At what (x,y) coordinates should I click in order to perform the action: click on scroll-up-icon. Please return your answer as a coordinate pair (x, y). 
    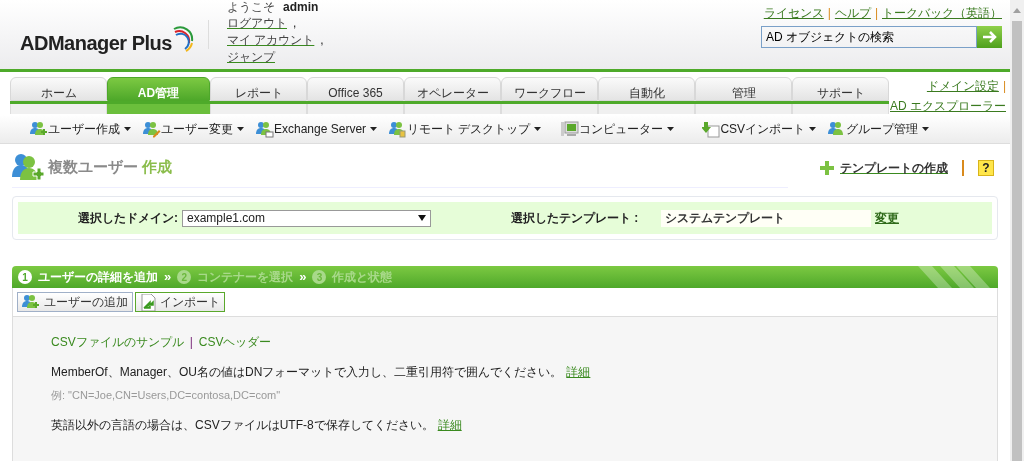
    Looking at the image, I should click on (1017, 10).